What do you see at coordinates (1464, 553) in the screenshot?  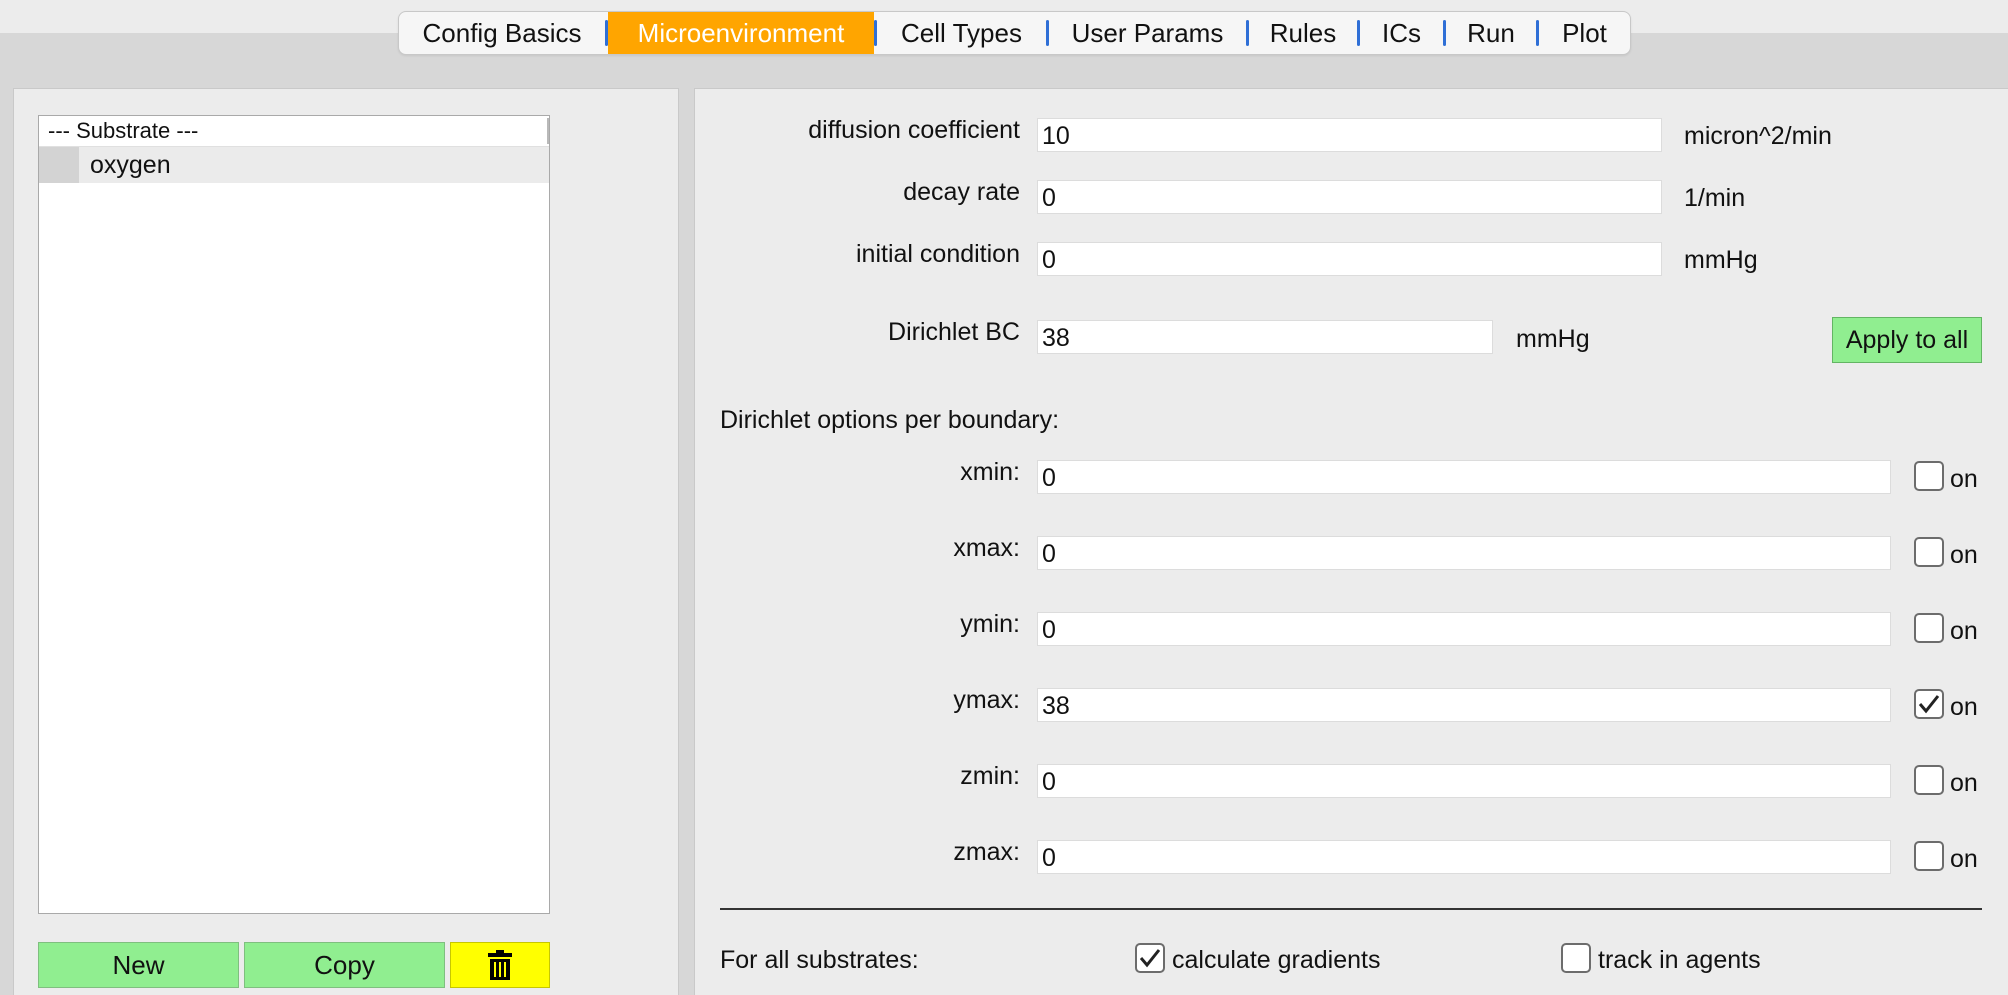 I see `xmax-input: 0` at bounding box center [1464, 553].